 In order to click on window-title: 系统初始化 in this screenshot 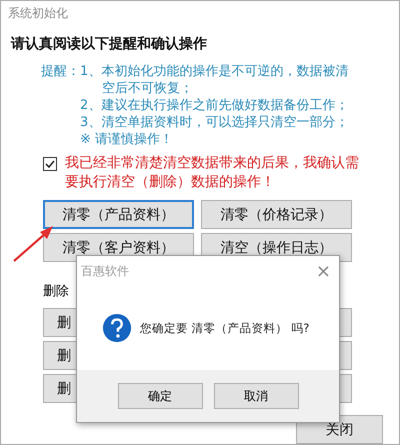, I will do `click(38, 13)`.